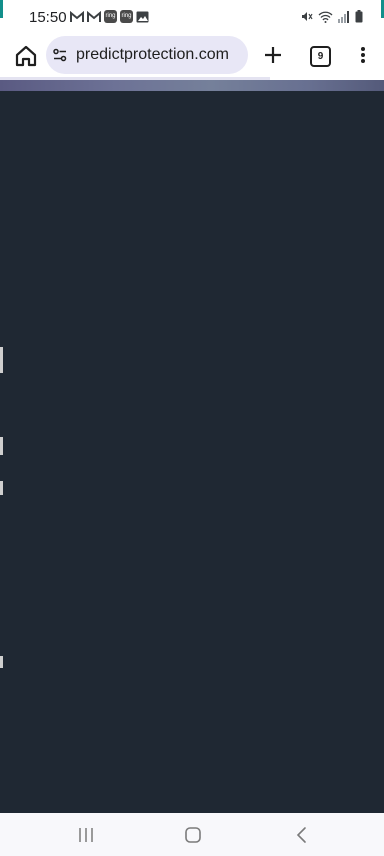 The height and width of the screenshot is (856, 384). What do you see at coordinates (142, 16) in the screenshot?
I see `image-icon` at bounding box center [142, 16].